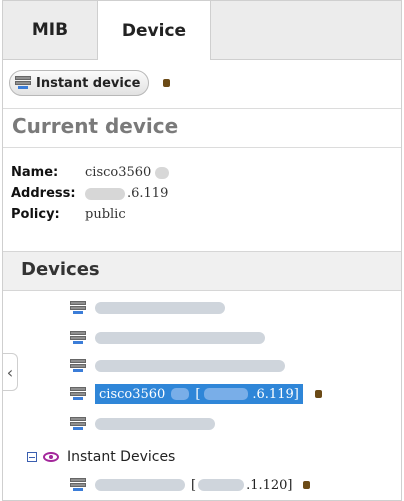 Image resolution: width=404 pixels, height=501 pixels. What do you see at coordinates (95, 126) in the screenshot?
I see `current-device-title: Current device` at bounding box center [95, 126].